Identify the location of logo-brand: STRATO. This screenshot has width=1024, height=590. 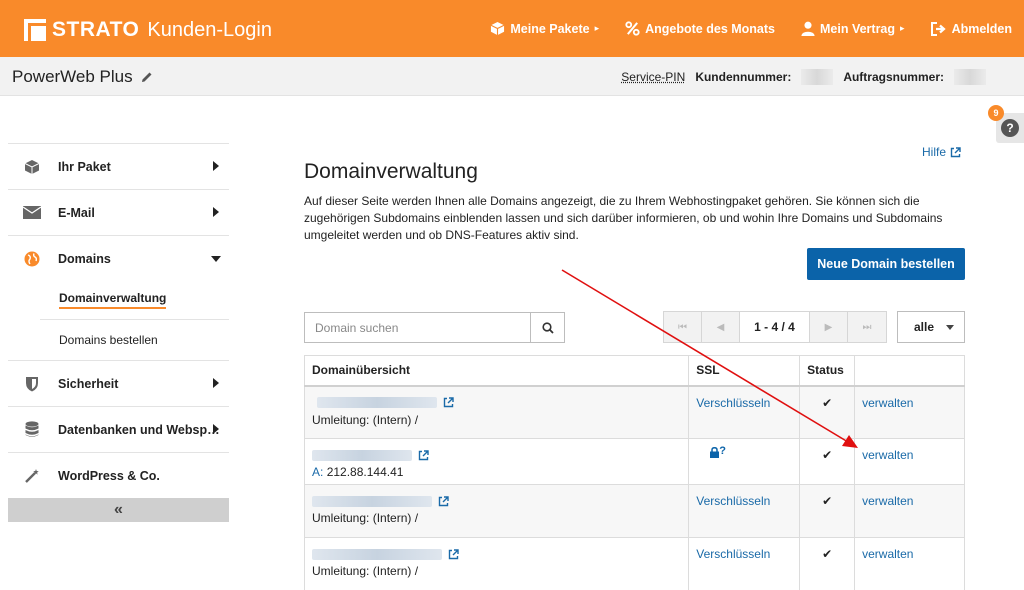
(95, 30).